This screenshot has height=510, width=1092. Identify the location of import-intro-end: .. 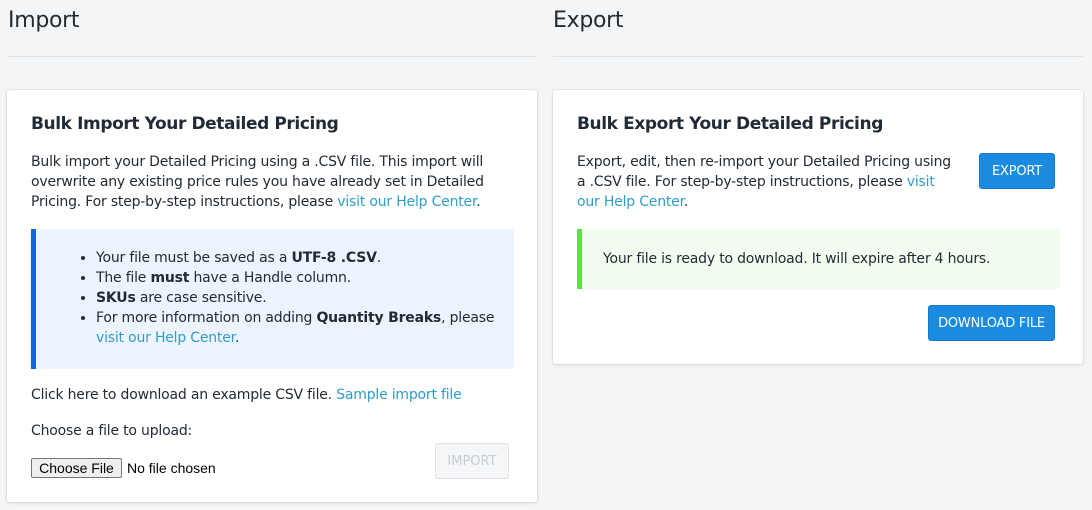
(478, 202).